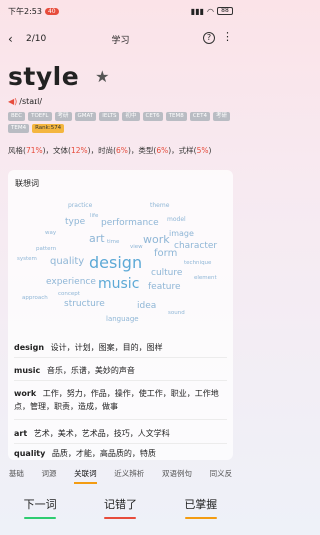  What do you see at coordinates (40, 116) in the screenshot?
I see `tag-toefl: TOEFL` at bounding box center [40, 116].